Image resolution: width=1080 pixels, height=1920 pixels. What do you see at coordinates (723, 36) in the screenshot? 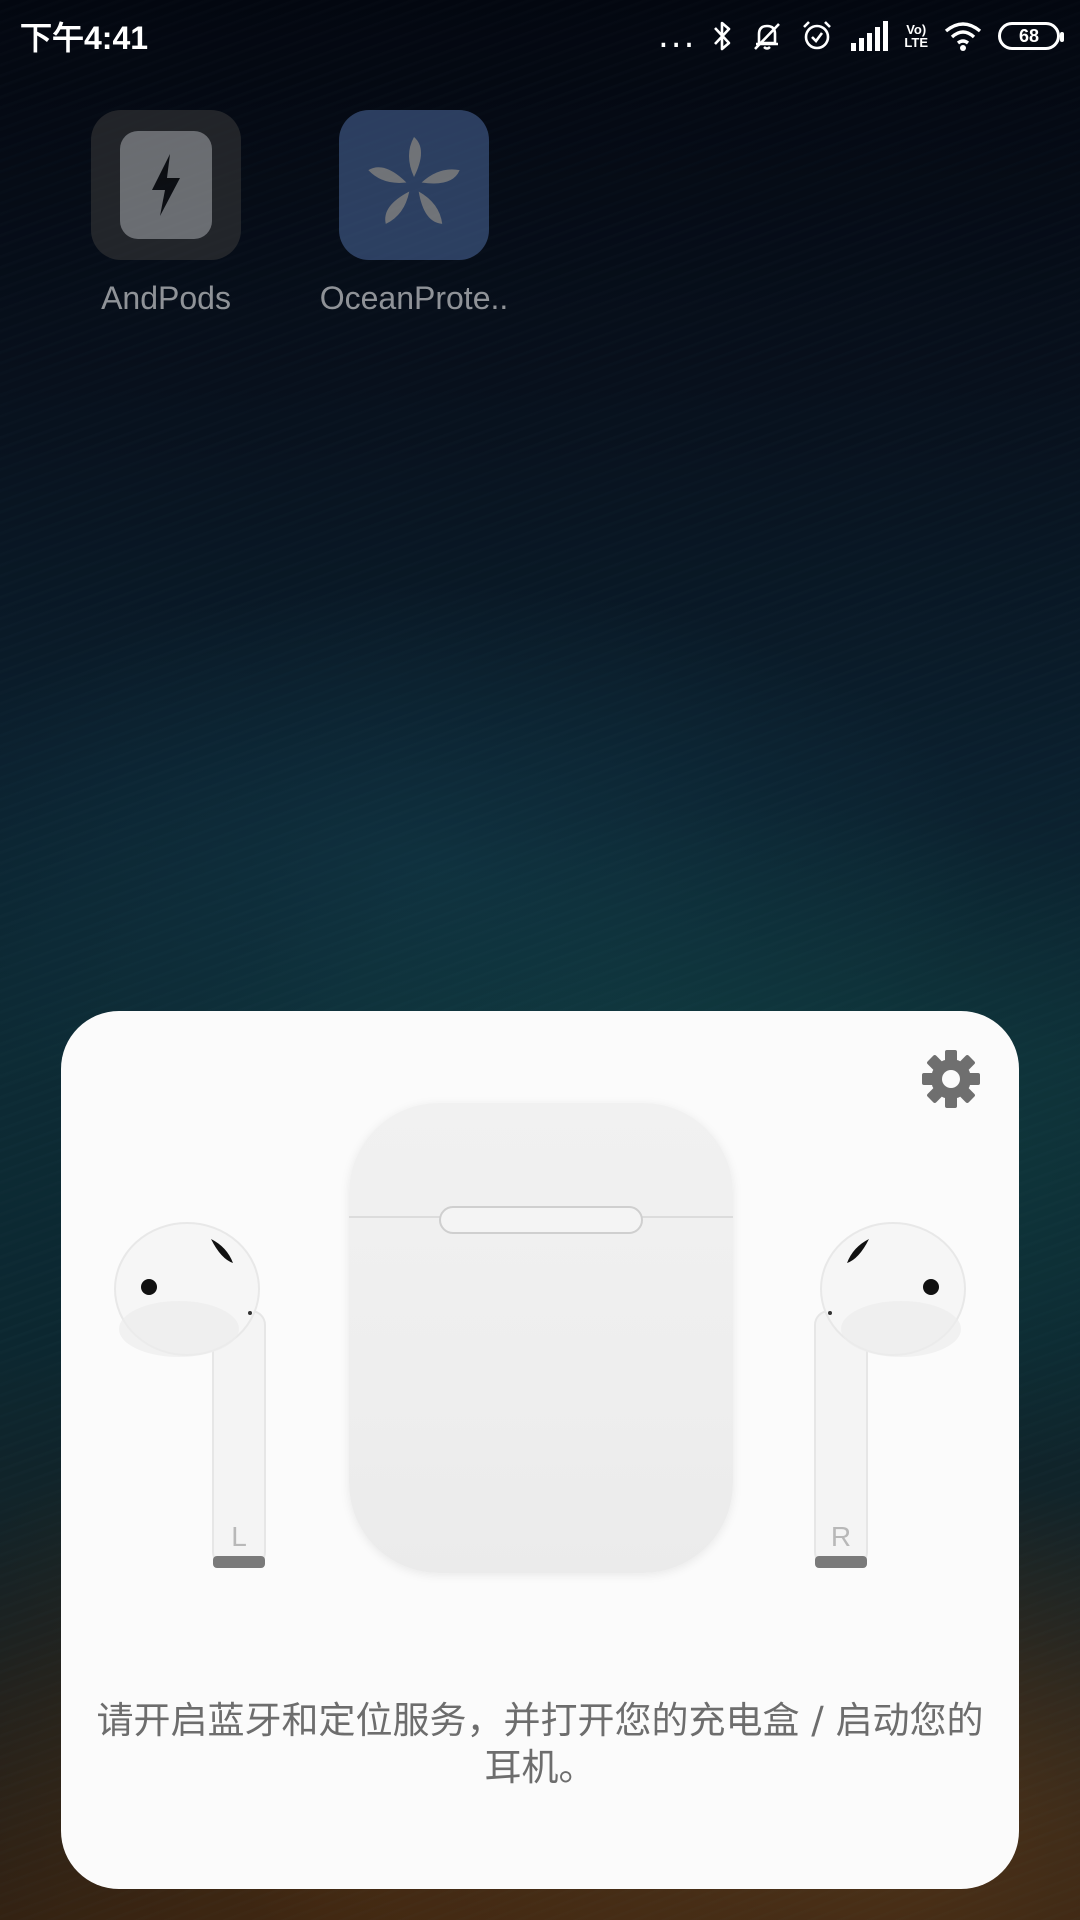
I see `bluetooth-icon` at bounding box center [723, 36].